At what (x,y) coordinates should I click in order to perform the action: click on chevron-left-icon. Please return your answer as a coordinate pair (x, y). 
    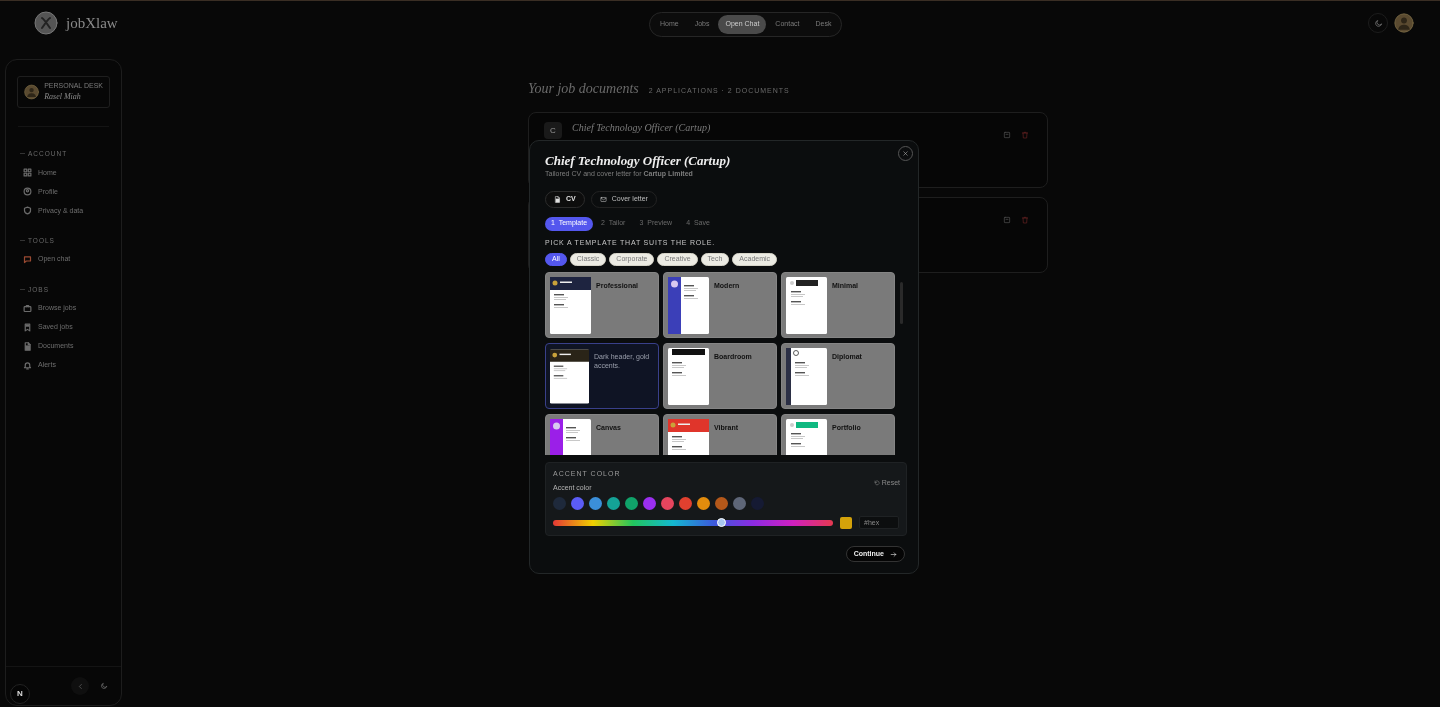
    Looking at the image, I should click on (80, 686).